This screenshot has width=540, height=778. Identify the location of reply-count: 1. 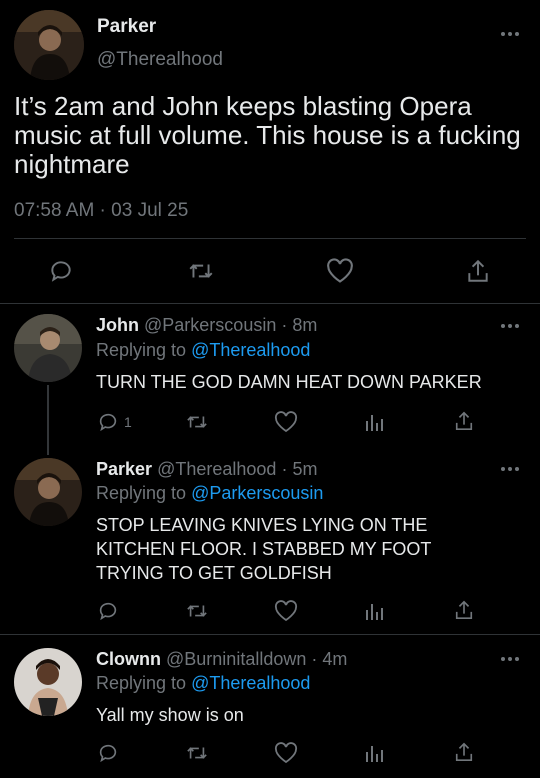
(128, 422).